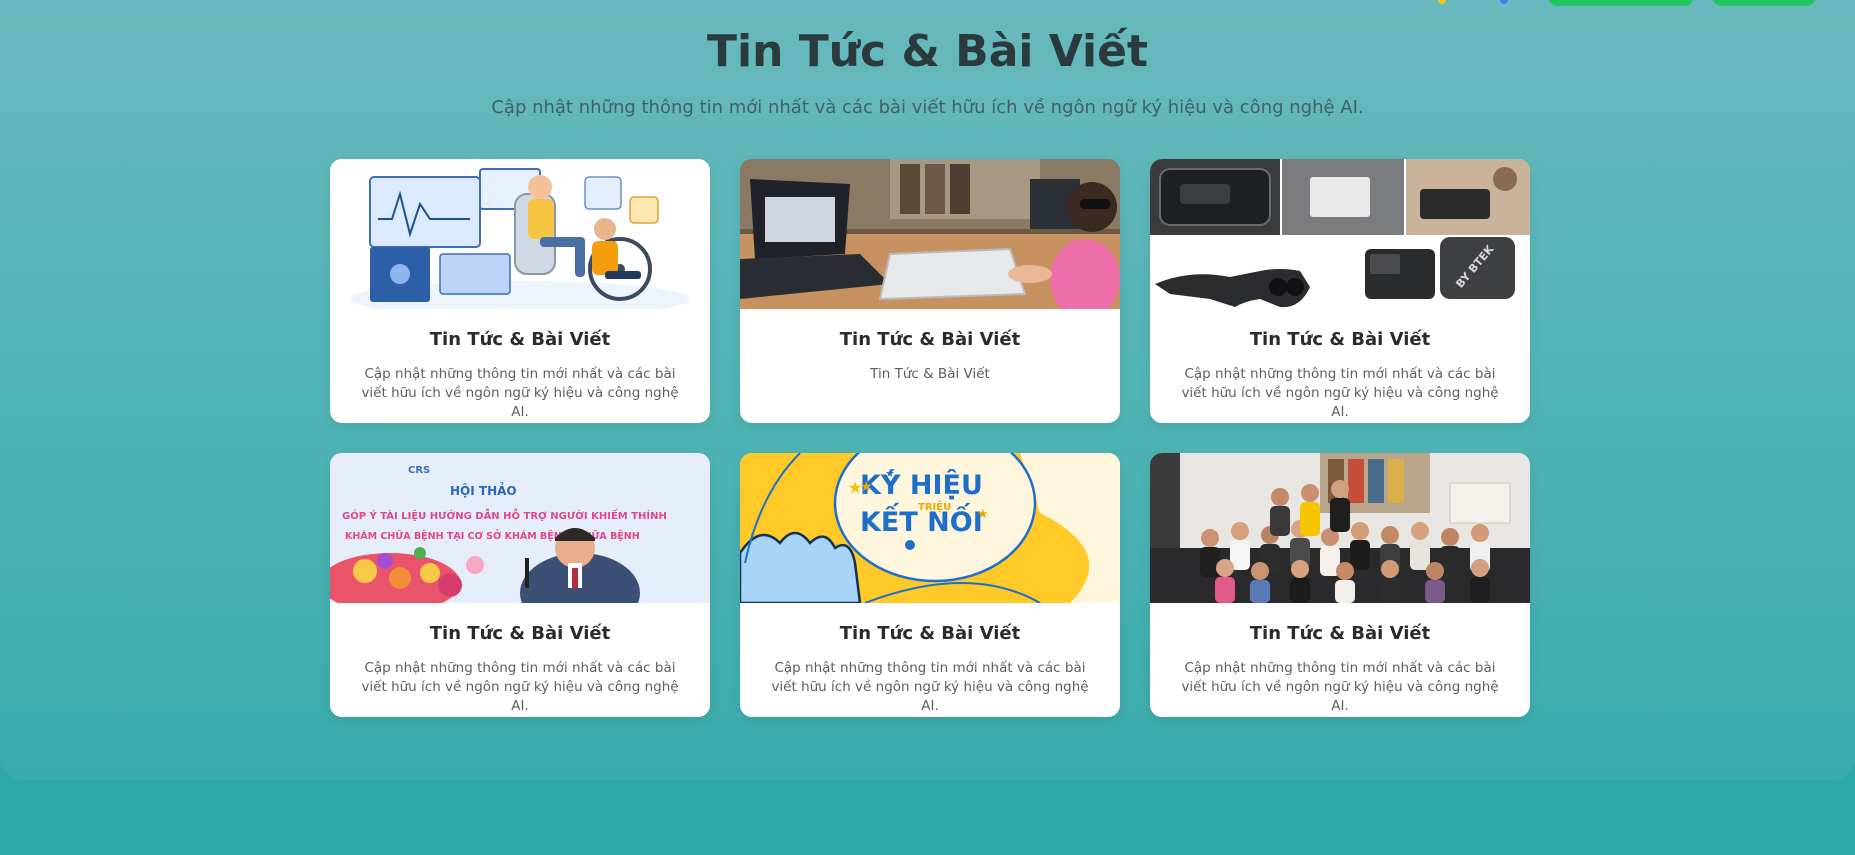 This screenshot has height=855, width=1855. What do you see at coordinates (930, 234) in the screenshot?
I see `child-using-laptop-image` at bounding box center [930, 234].